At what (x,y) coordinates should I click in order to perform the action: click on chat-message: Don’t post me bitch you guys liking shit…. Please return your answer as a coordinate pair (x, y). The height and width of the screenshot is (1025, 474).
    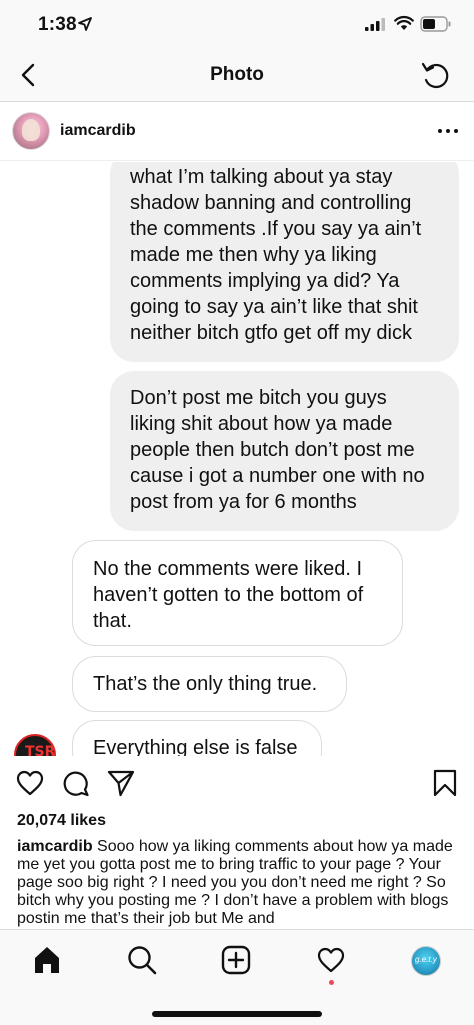
    Looking at the image, I should click on (284, 451).